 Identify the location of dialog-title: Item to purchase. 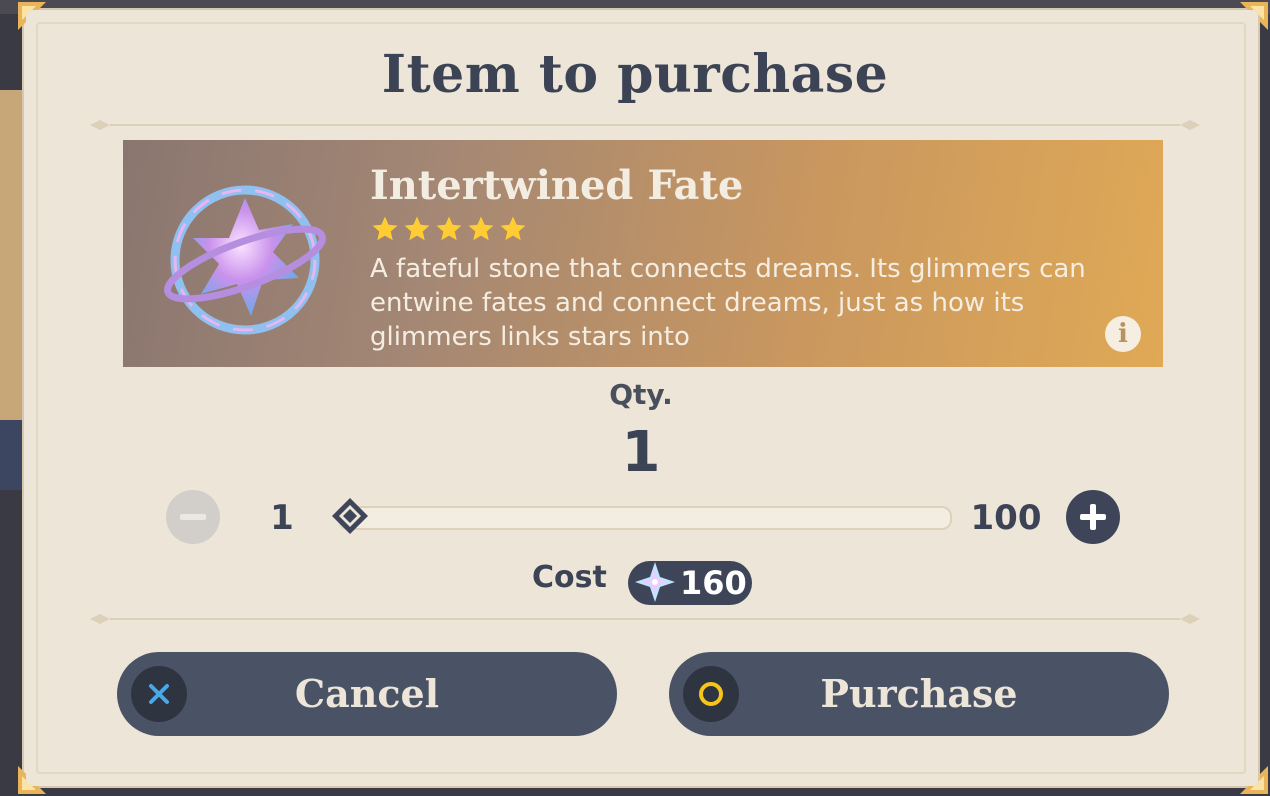
(635, 74).